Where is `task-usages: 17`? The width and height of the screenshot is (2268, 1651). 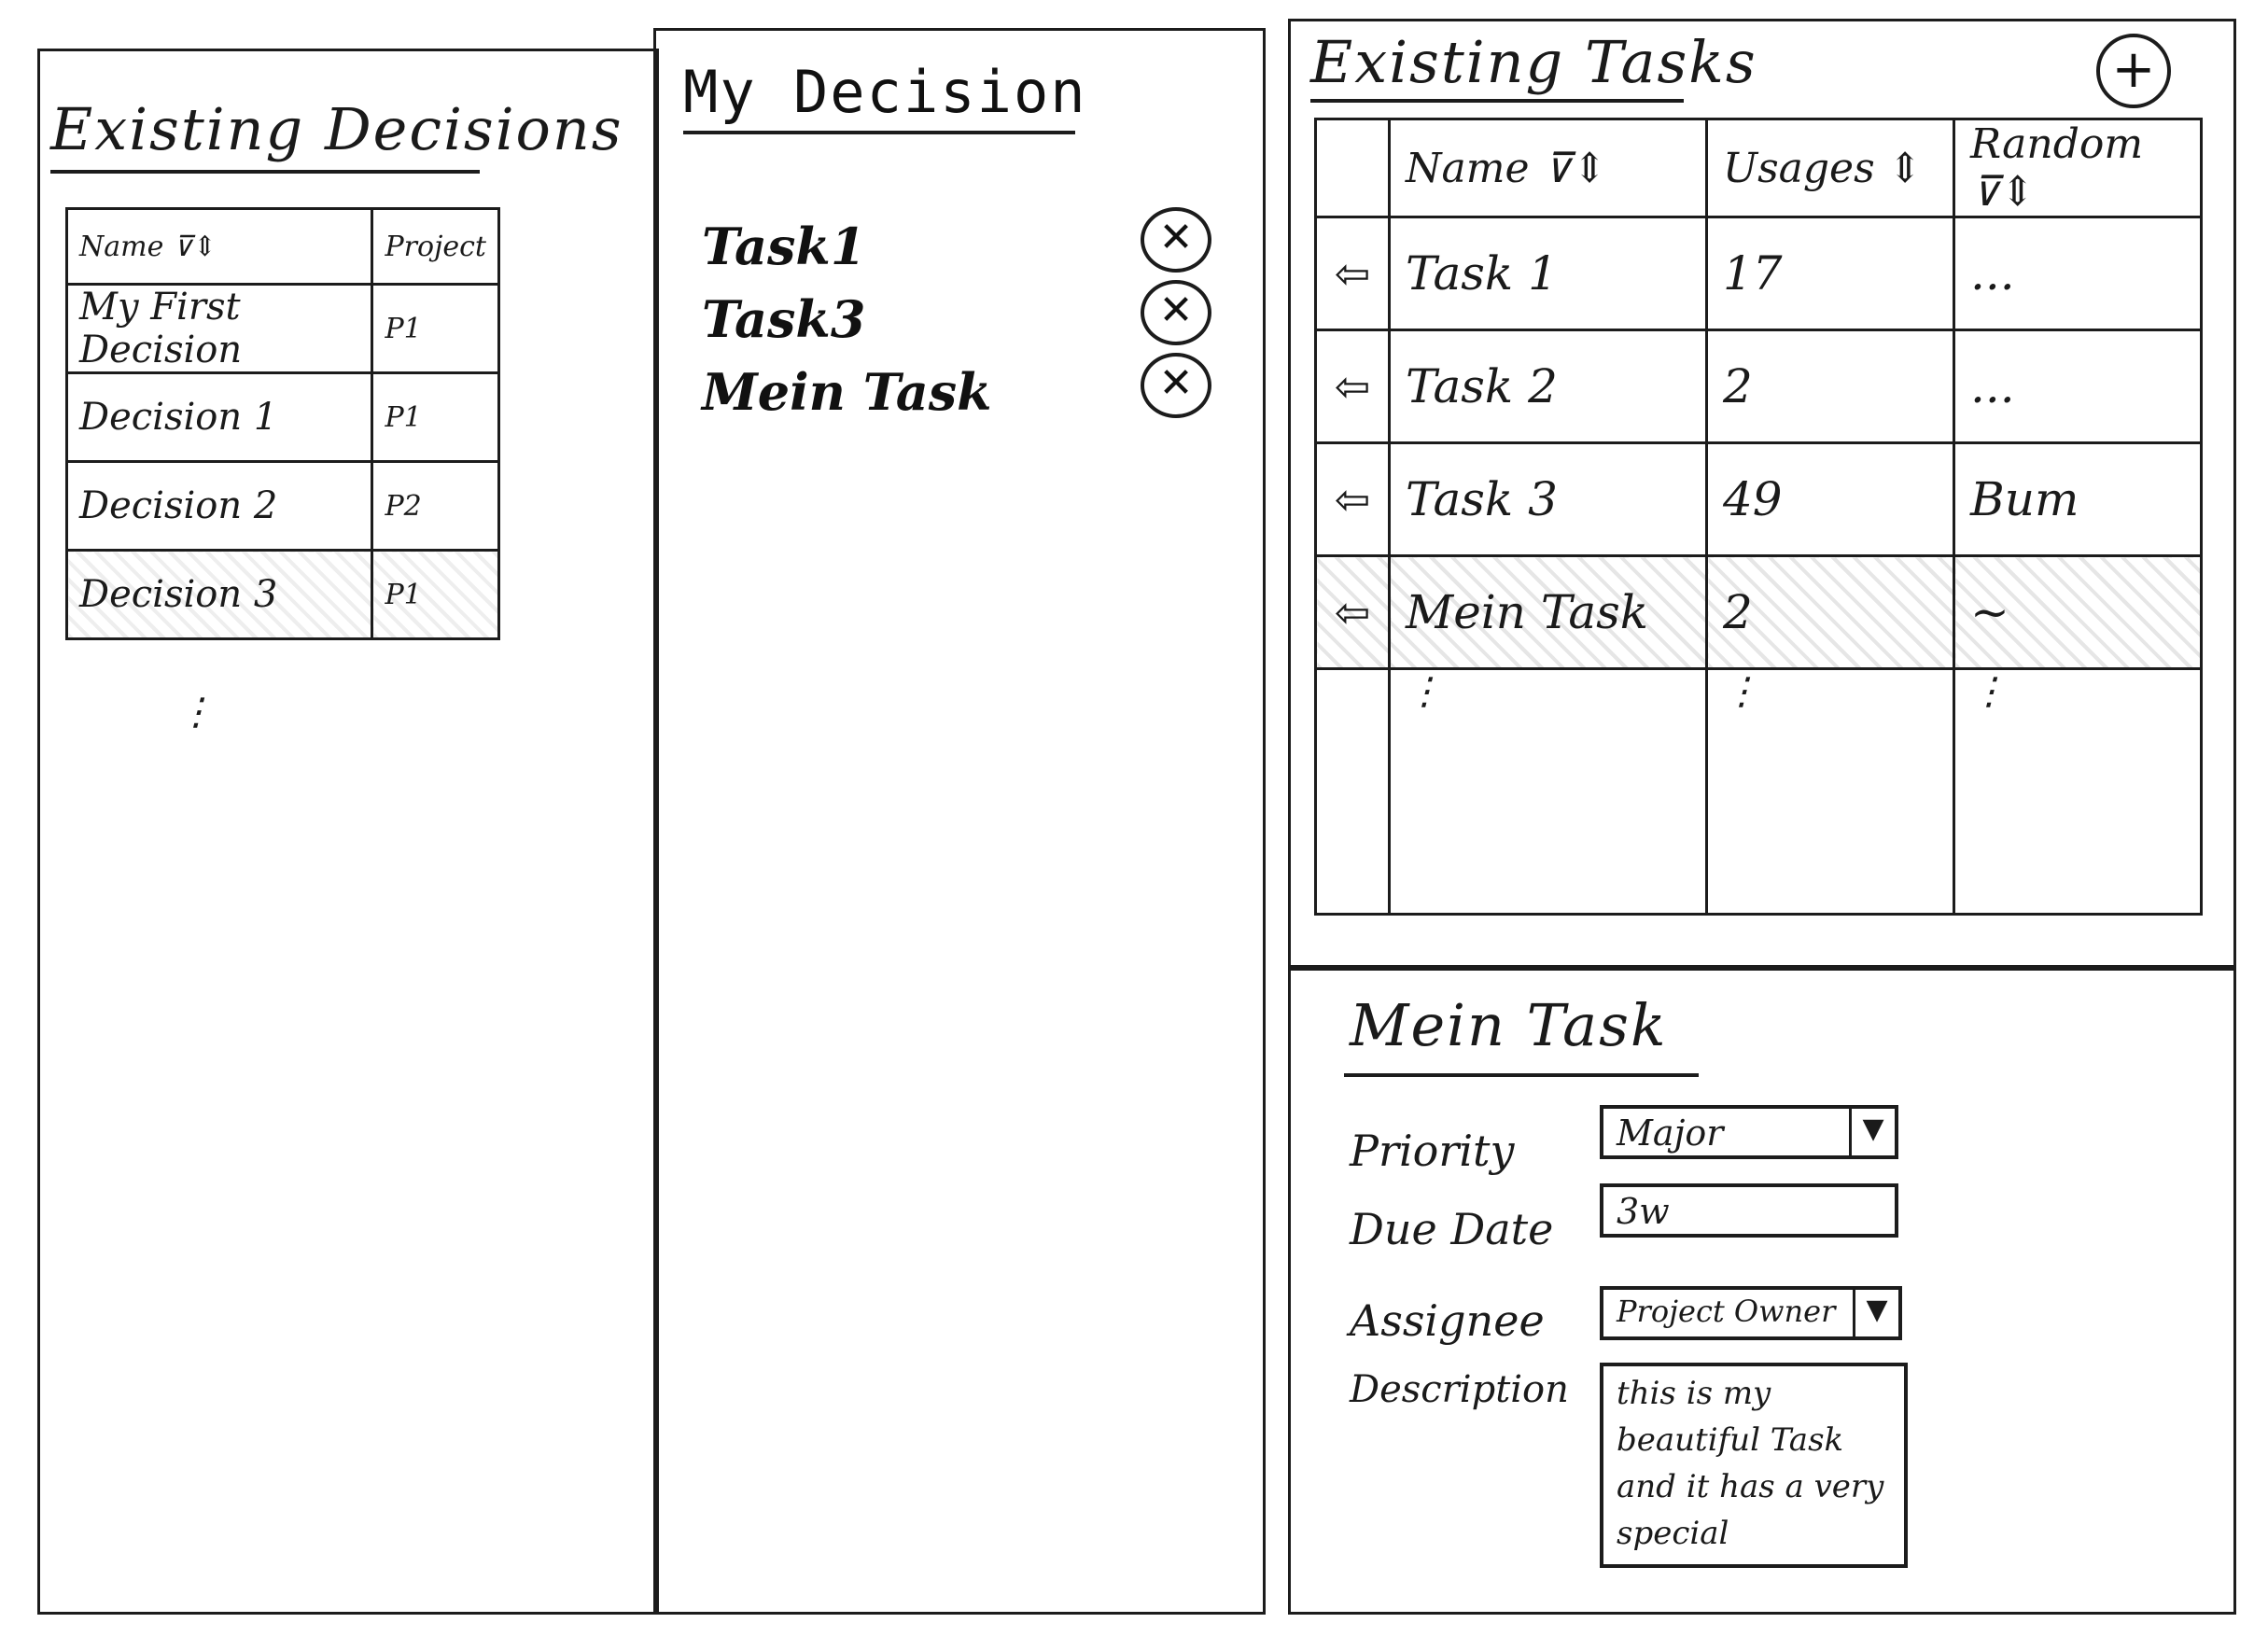
task-usages: 17 is located at coordinates (1830, 273).